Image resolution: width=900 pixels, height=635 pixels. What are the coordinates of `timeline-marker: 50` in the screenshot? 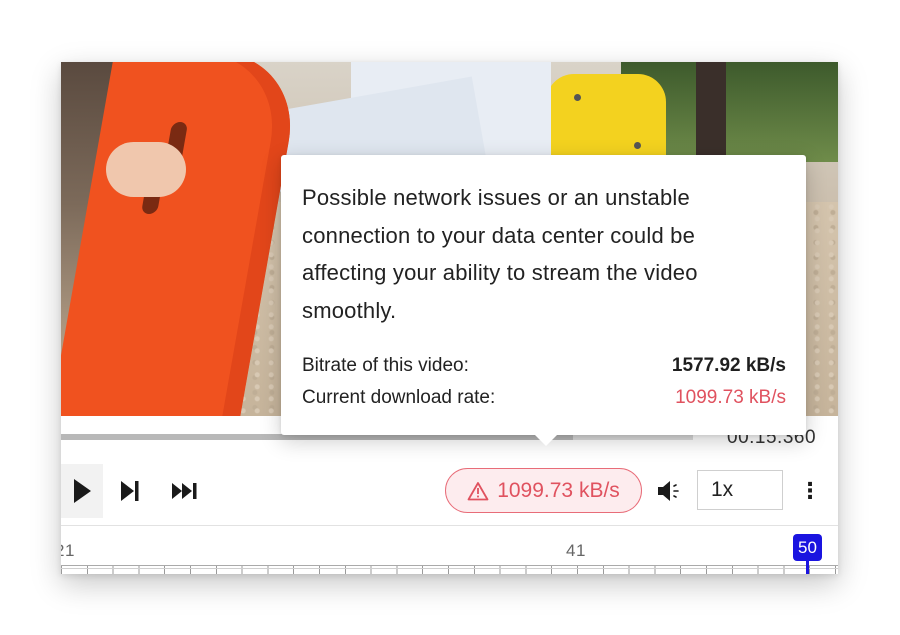 It's located at (807, 547).